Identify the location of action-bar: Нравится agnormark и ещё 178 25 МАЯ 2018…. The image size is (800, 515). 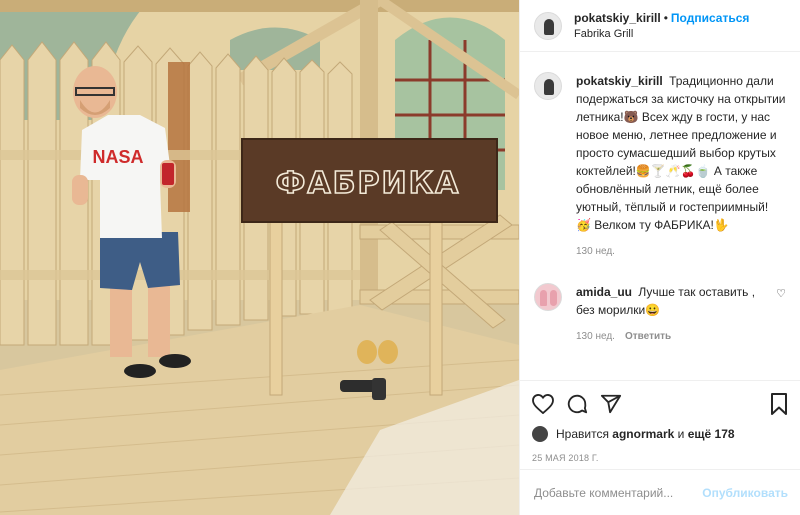
(660, 421).